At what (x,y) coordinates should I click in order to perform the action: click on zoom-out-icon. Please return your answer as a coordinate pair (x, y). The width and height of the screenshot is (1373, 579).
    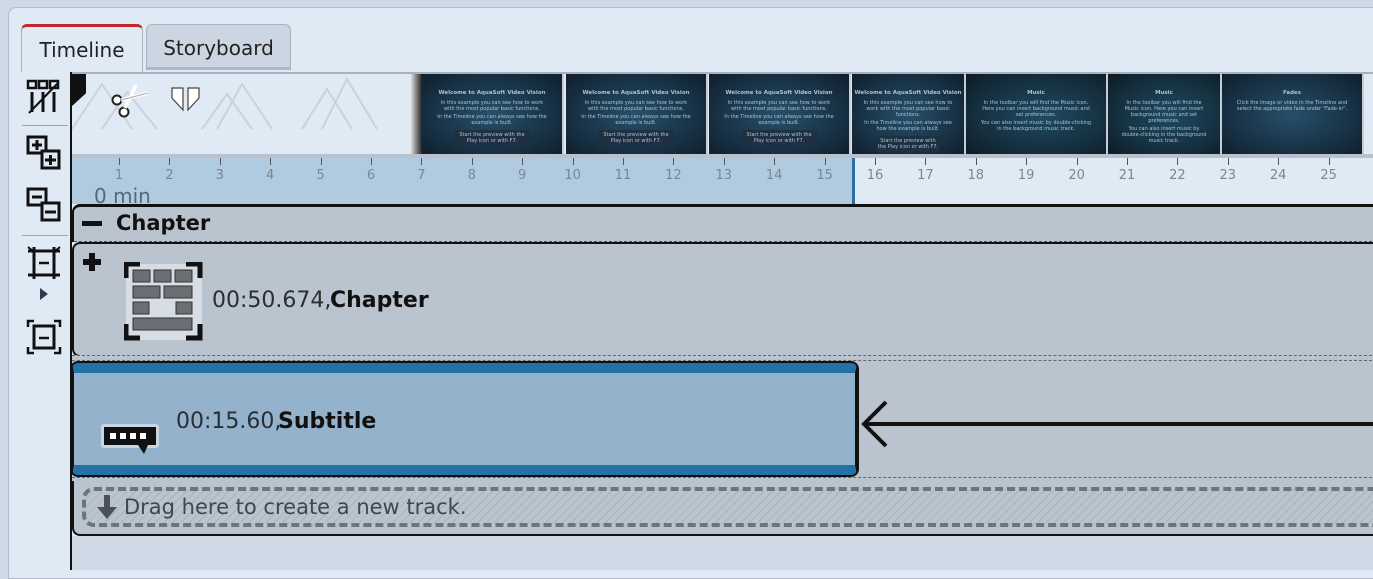
    Looking at the image, I should click on (44, 337).